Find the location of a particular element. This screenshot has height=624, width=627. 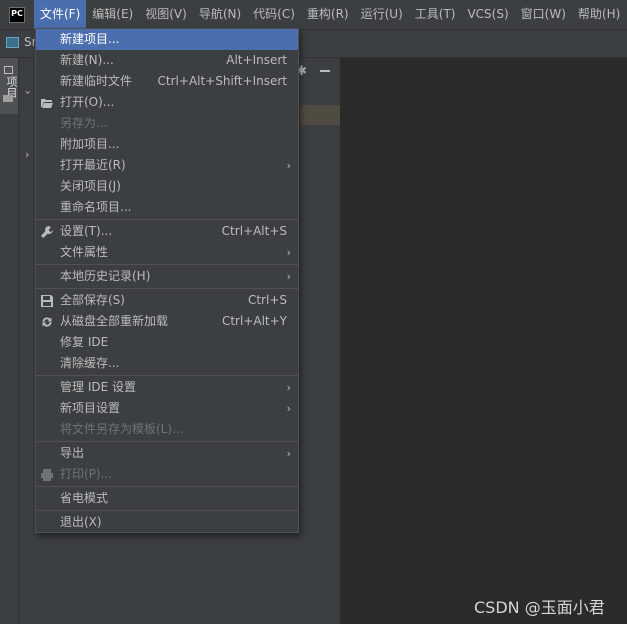

menu-item-repair-ide: 修复 IDE is located at coordinates (167, 342).